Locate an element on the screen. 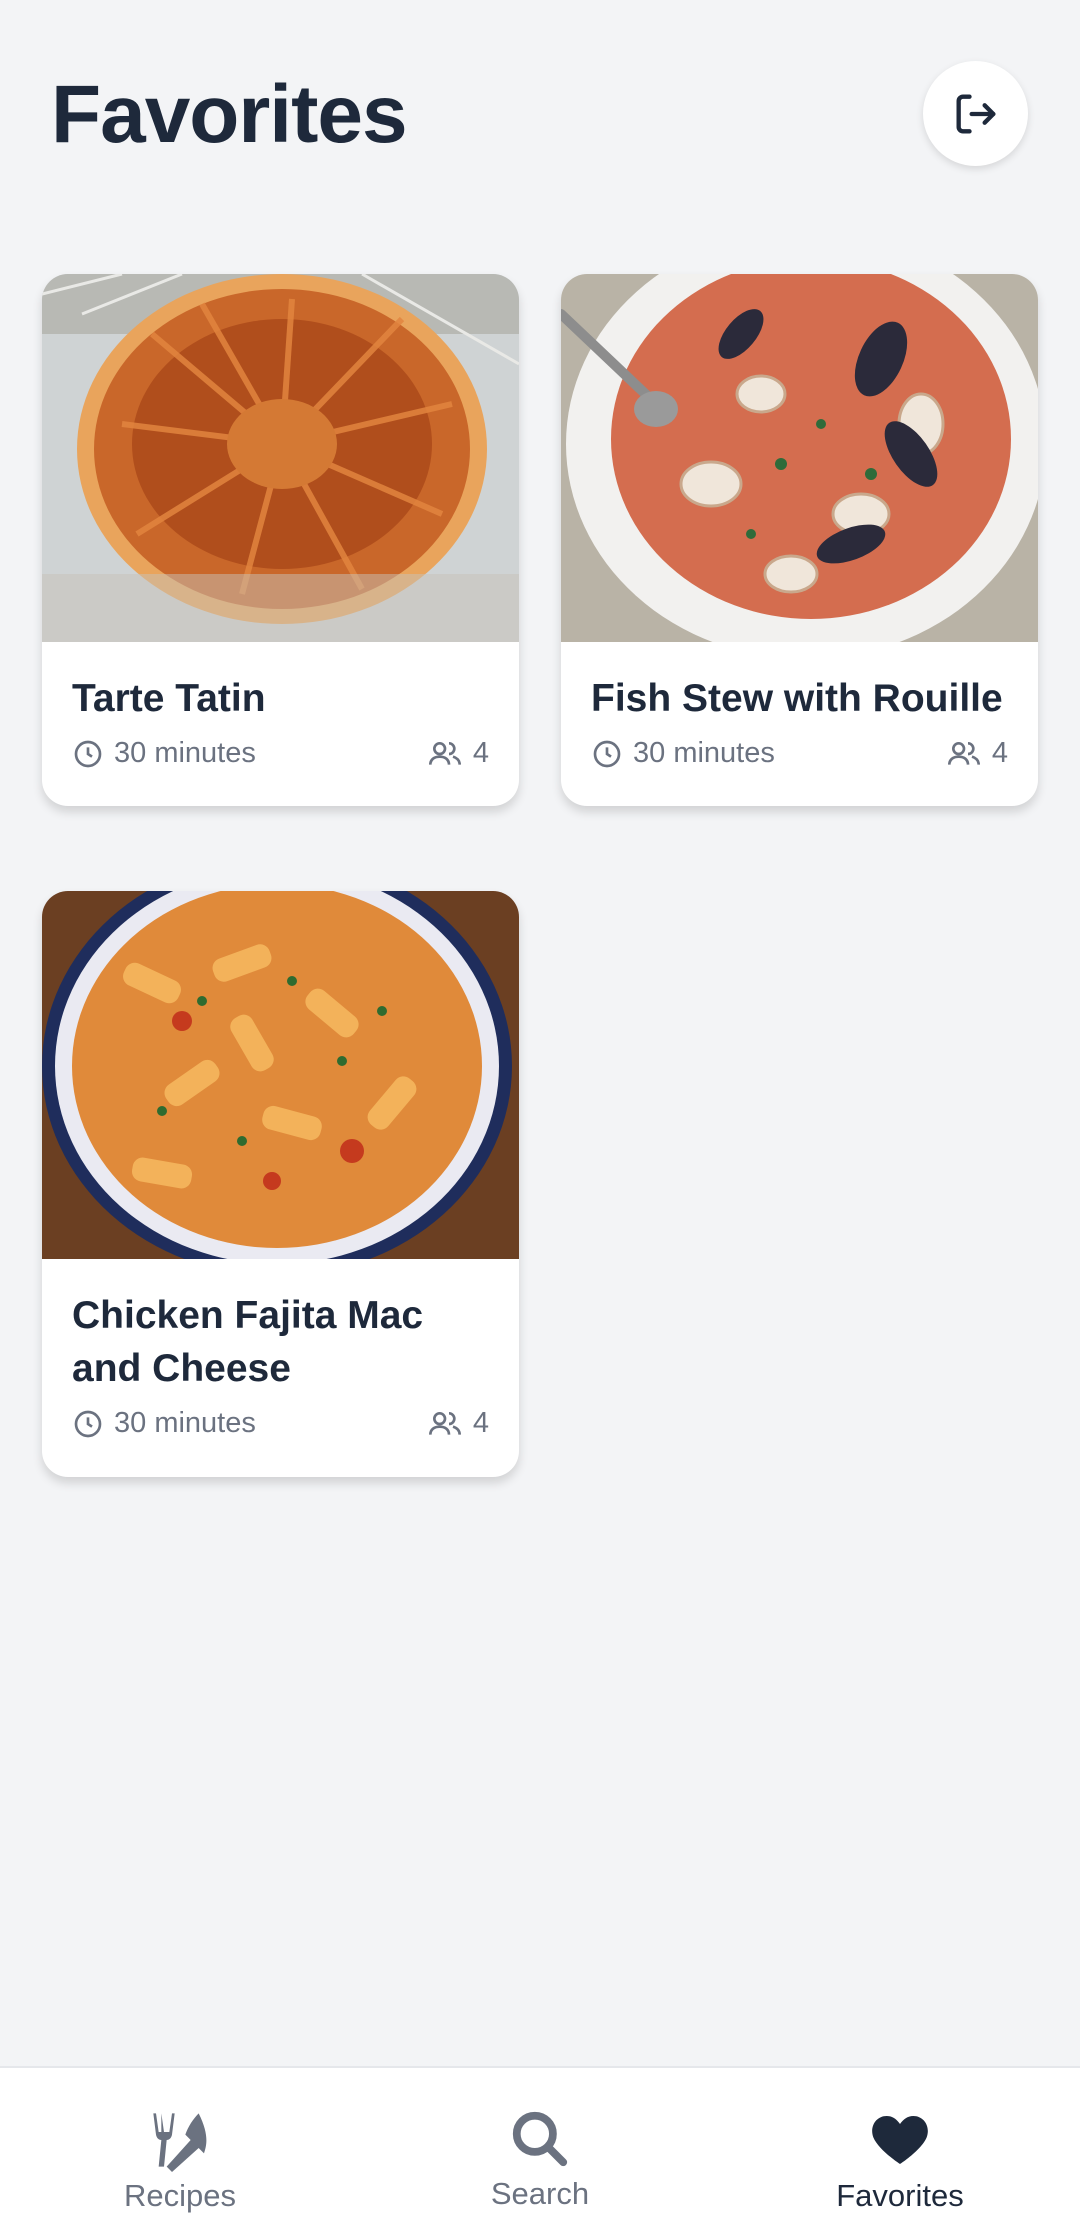 This screenshot has width=1080, height=2230. search-icon is located at coordinates (540, 2139).